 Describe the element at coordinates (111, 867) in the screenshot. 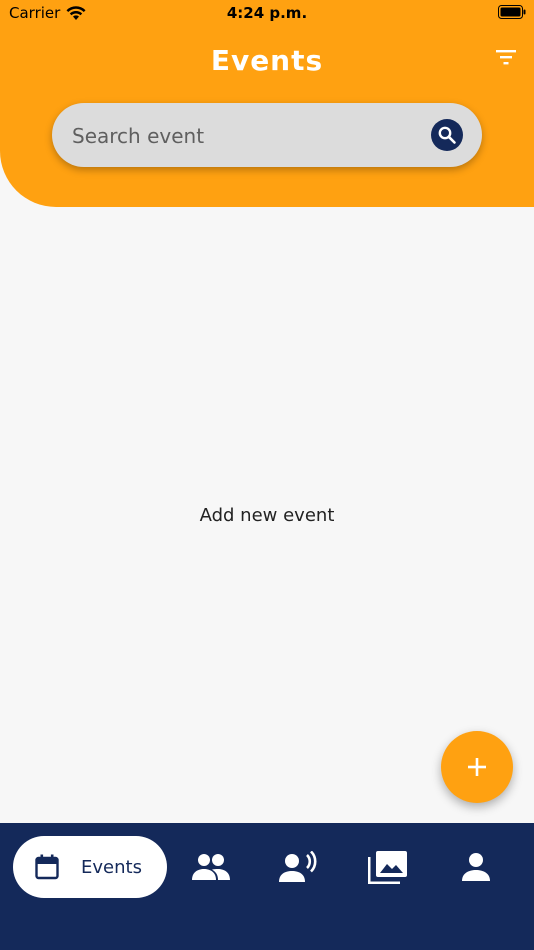

I see `nav-item-events-label: Events` at that location.